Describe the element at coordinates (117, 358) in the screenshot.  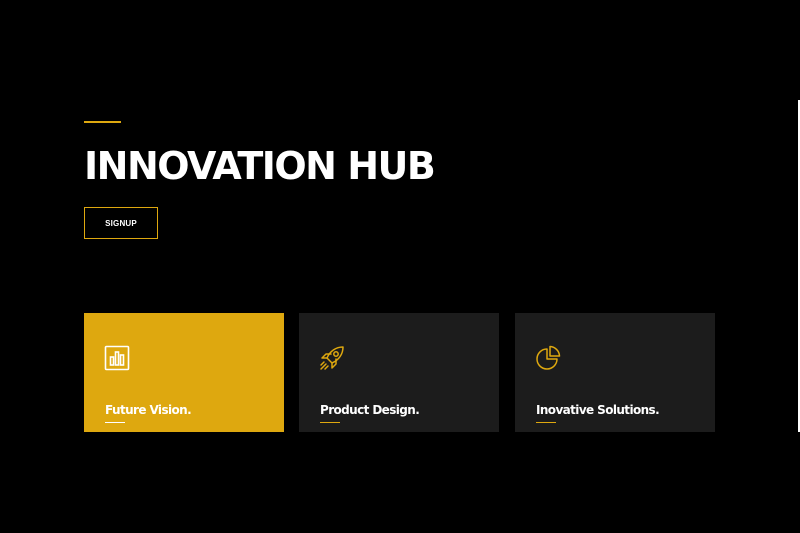
I see `bar-chart-icon` at that location.